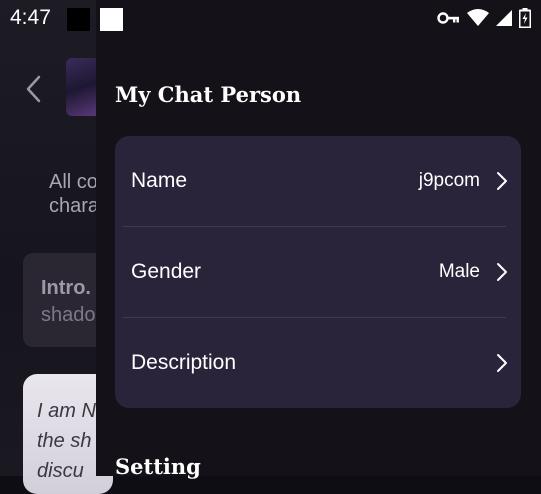 This screenshot has height=494, width=541. I want to click on name-label: Name, so click(159, 180).